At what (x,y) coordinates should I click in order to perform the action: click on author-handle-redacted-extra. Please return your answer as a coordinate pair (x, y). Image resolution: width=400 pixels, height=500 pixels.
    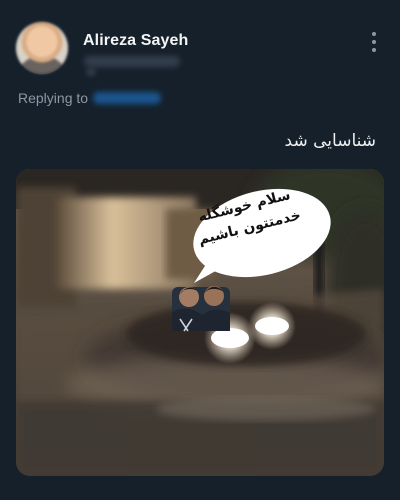
    Looking at the image, I should click on (91, 72).